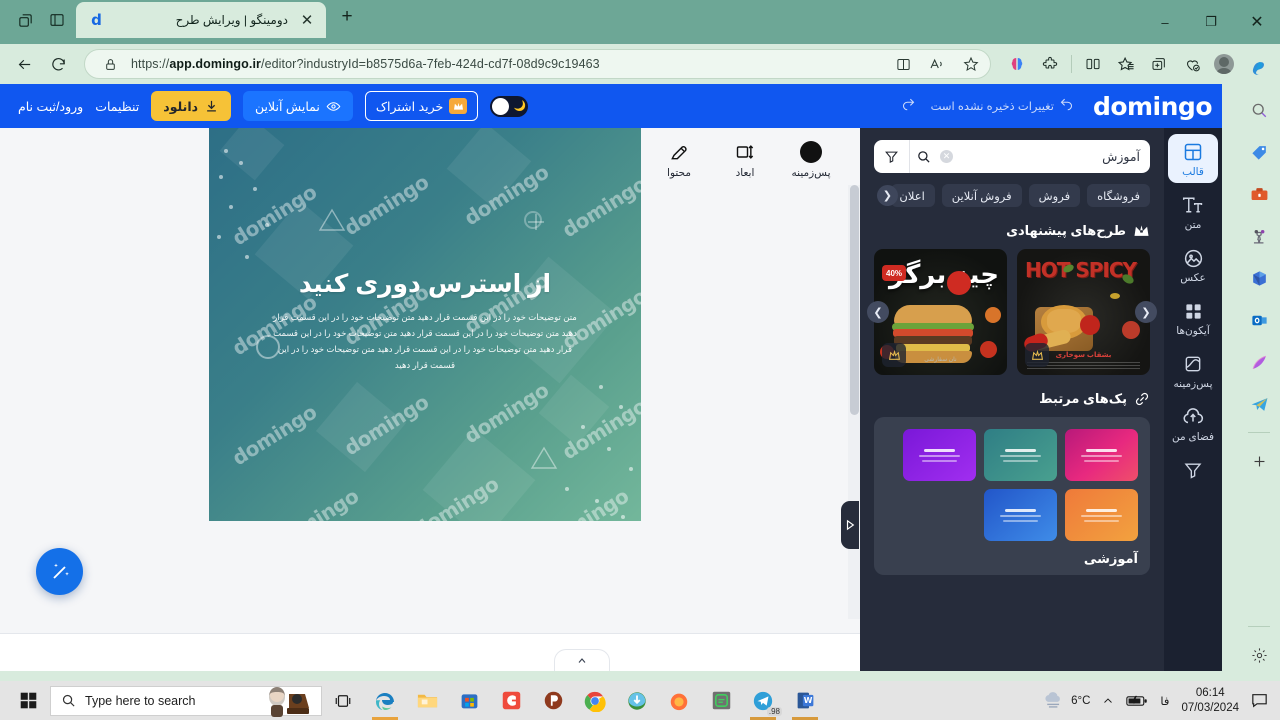 This screenshot has height=720, width=1280. Describe the element at coordinates (1193, 158) in the screenshot. I see `sidebar-item-template: قالب` at that location.